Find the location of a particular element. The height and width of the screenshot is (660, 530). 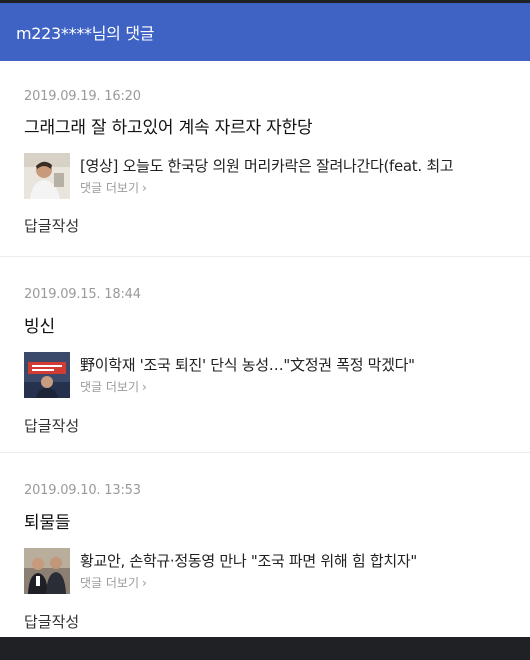

comment-date: 2019.09.15. 18:44 is located at coordinates (82, 294).